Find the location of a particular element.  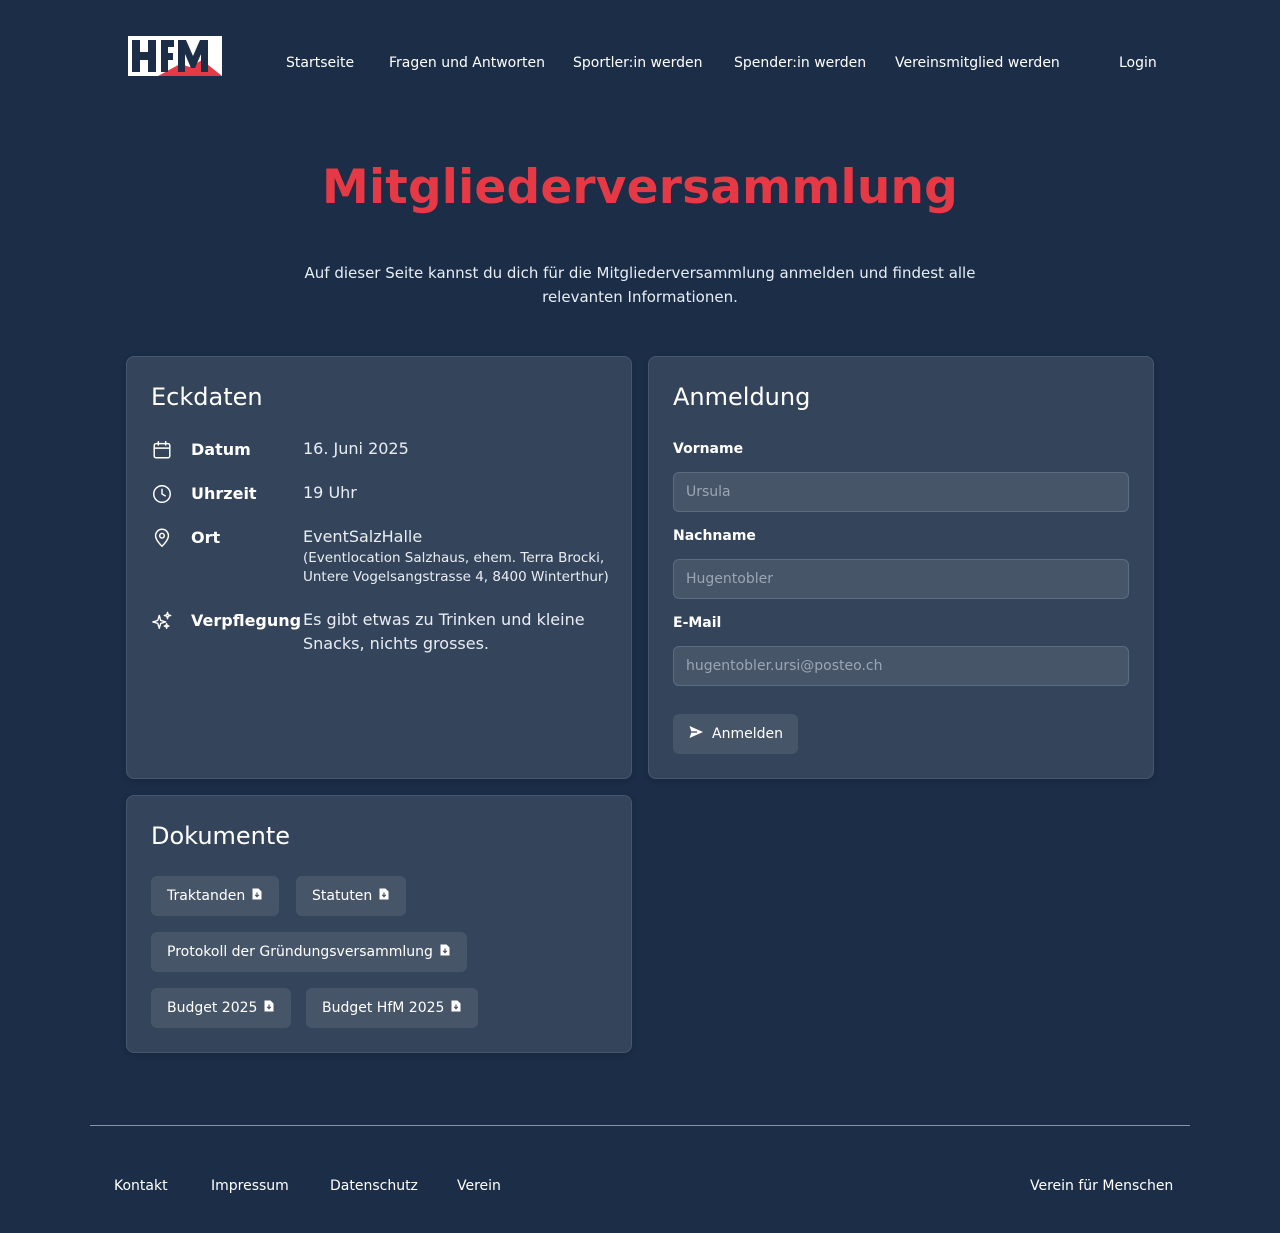

verpflegung-value-line-2: Snacks, nichts grosses. is located at coordinates (396, 643).